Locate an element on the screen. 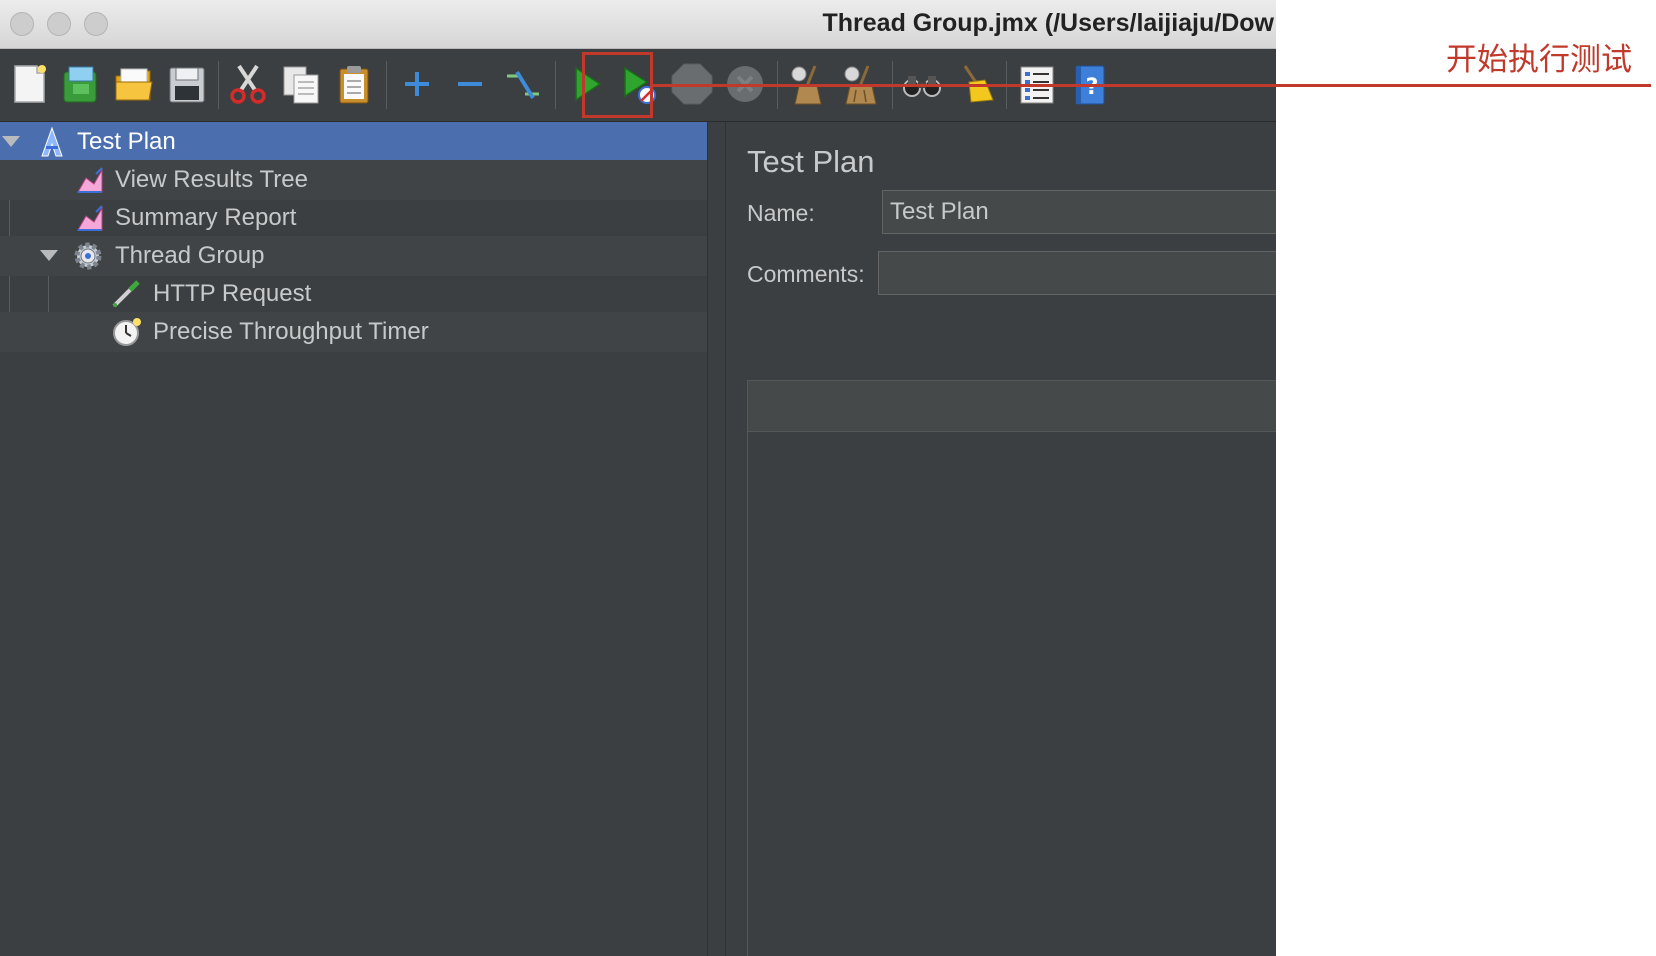 The width and height of the screenshot is (1656, 956). paste-button is located at coordinates (354, 84).